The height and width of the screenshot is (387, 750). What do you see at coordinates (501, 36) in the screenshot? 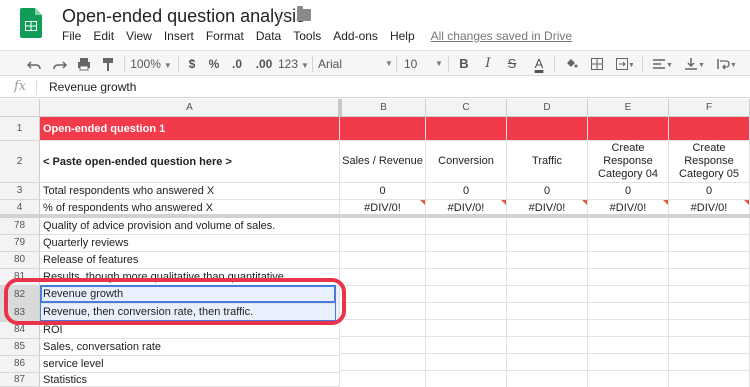
I see `save-status-link: All changes saved in Drive` at bounding box center [501, 36].